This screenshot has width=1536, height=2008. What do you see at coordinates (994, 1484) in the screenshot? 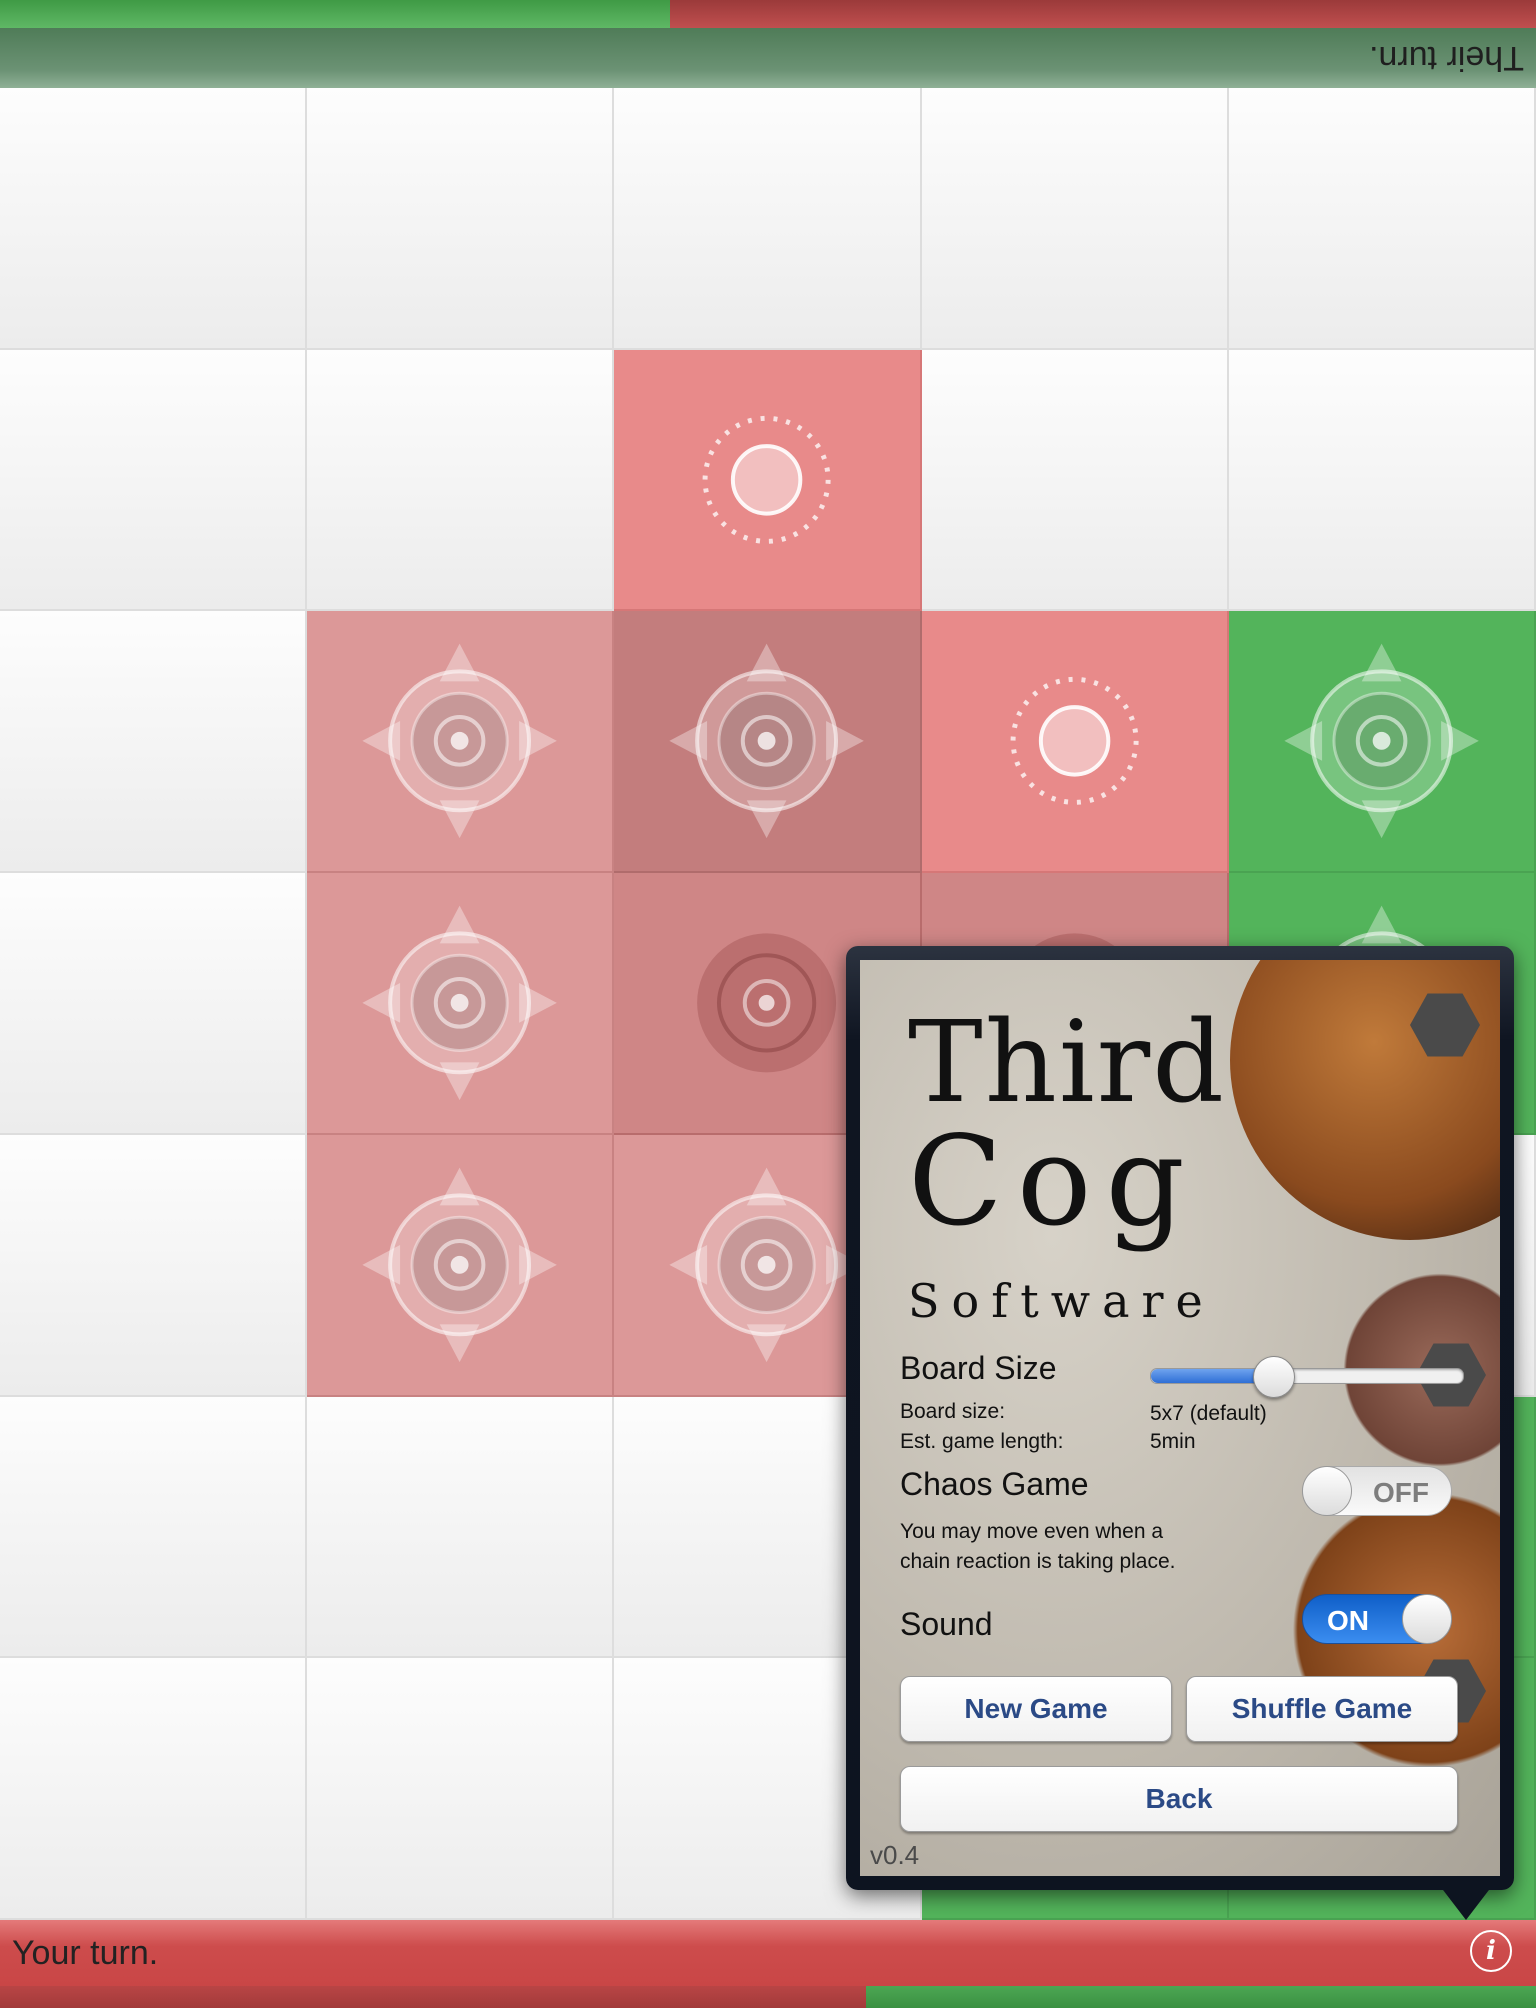
I see `chaos-game-label: Chaos Game` at bounding box center [994, 1484].